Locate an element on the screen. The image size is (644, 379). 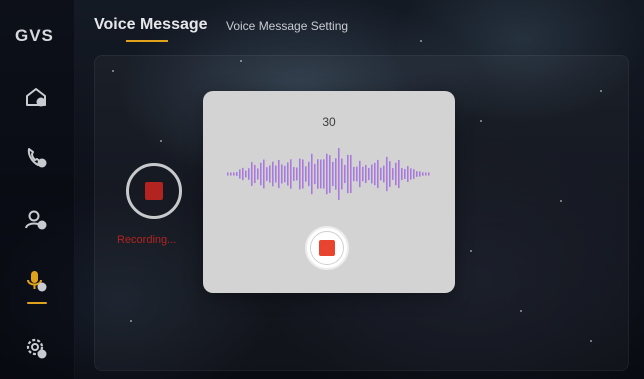
gvs-logo: GVS is located at coordinates (34, 35).